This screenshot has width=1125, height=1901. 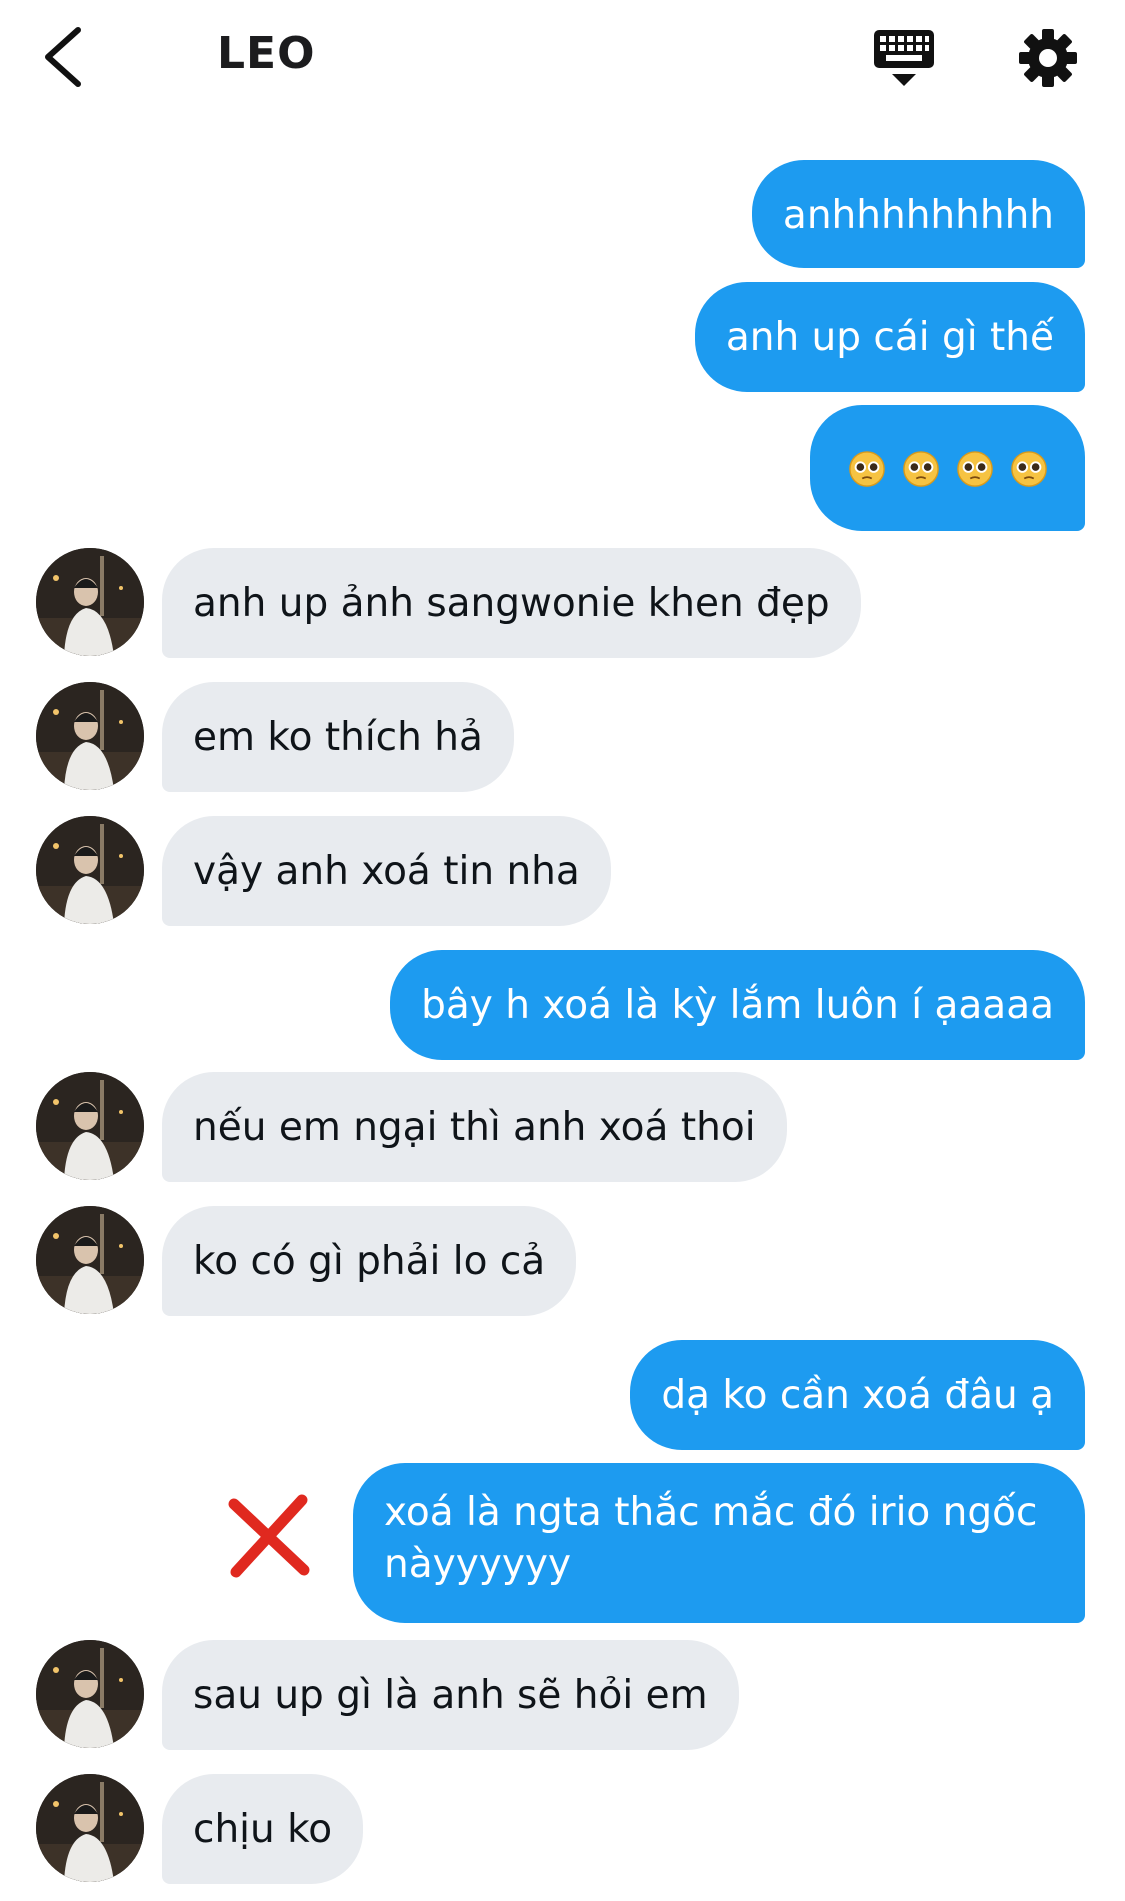 I want to click on message-bubble-incoming: chịu ko, so click(x=263, y=1829).